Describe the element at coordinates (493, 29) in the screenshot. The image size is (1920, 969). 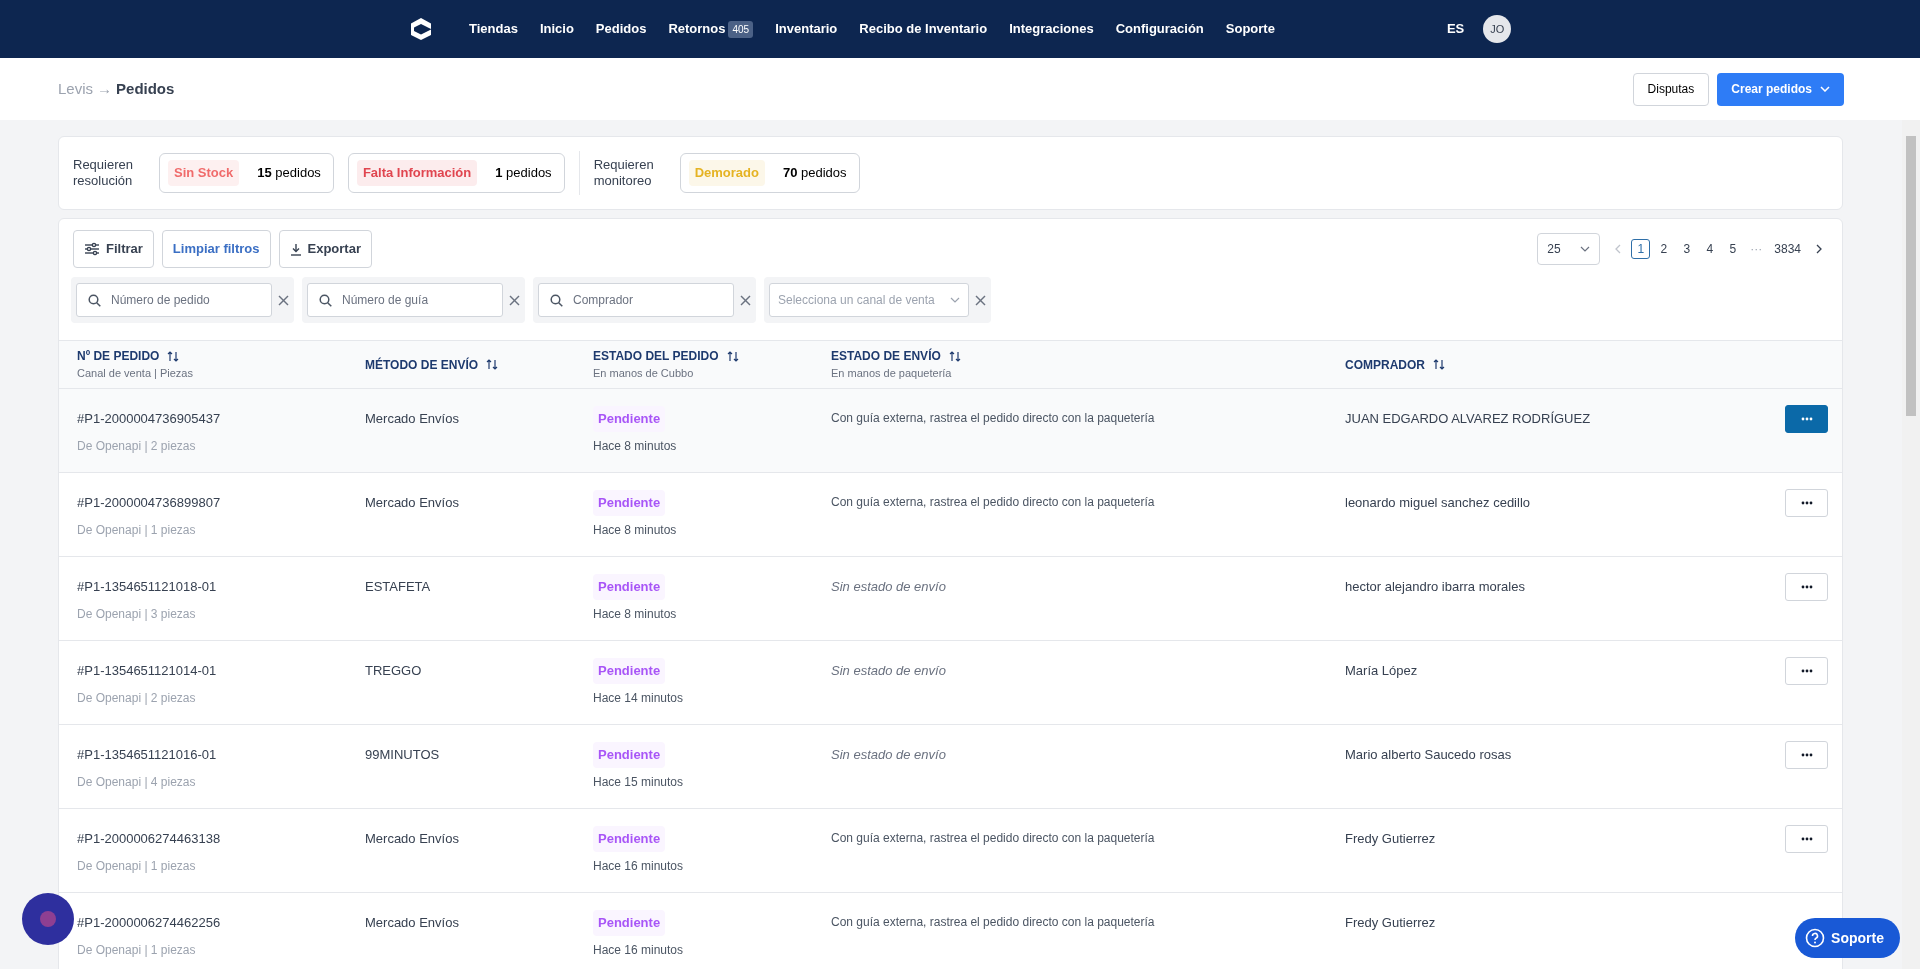
I see `nav-link: Tiendas` at that location.